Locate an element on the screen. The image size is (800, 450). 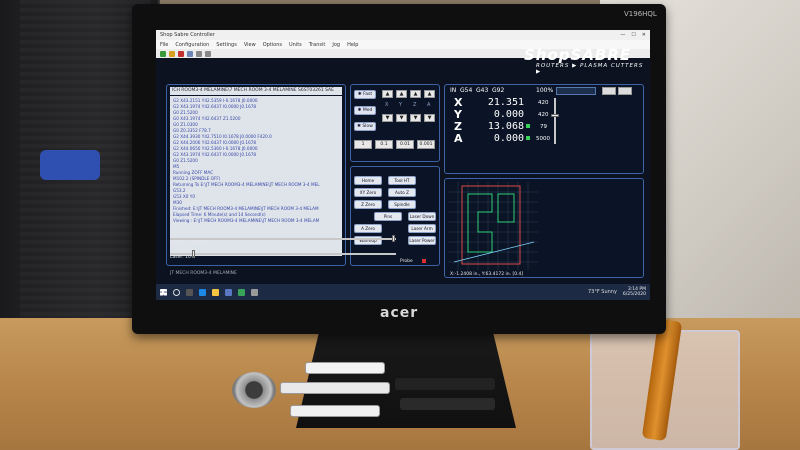
toolpath-view is located at coordinates (493, 227).